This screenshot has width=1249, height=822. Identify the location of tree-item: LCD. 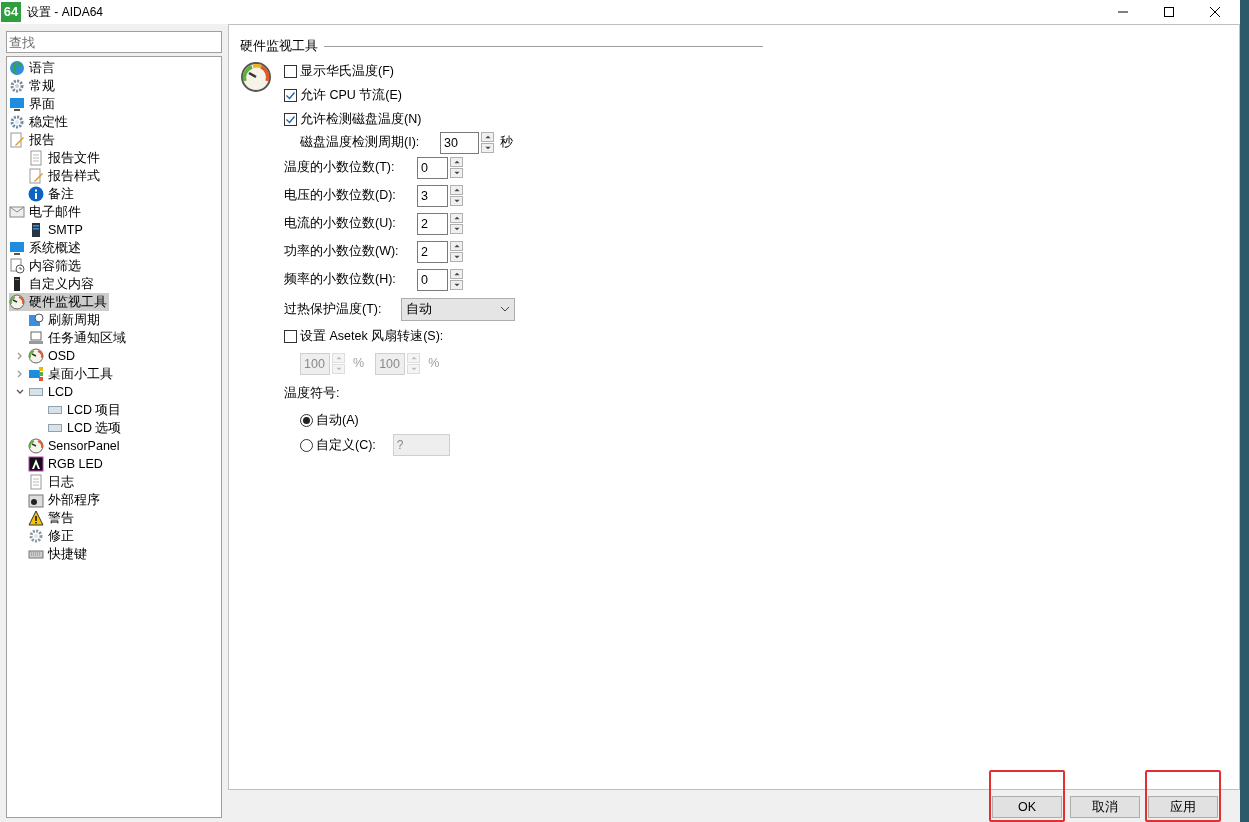
(51, 392).